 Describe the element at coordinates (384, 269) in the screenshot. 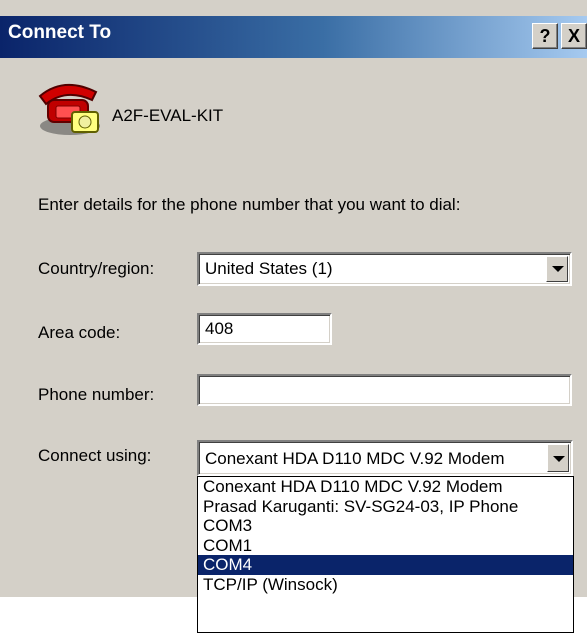

I see `country-select: United States (1)` at that location.